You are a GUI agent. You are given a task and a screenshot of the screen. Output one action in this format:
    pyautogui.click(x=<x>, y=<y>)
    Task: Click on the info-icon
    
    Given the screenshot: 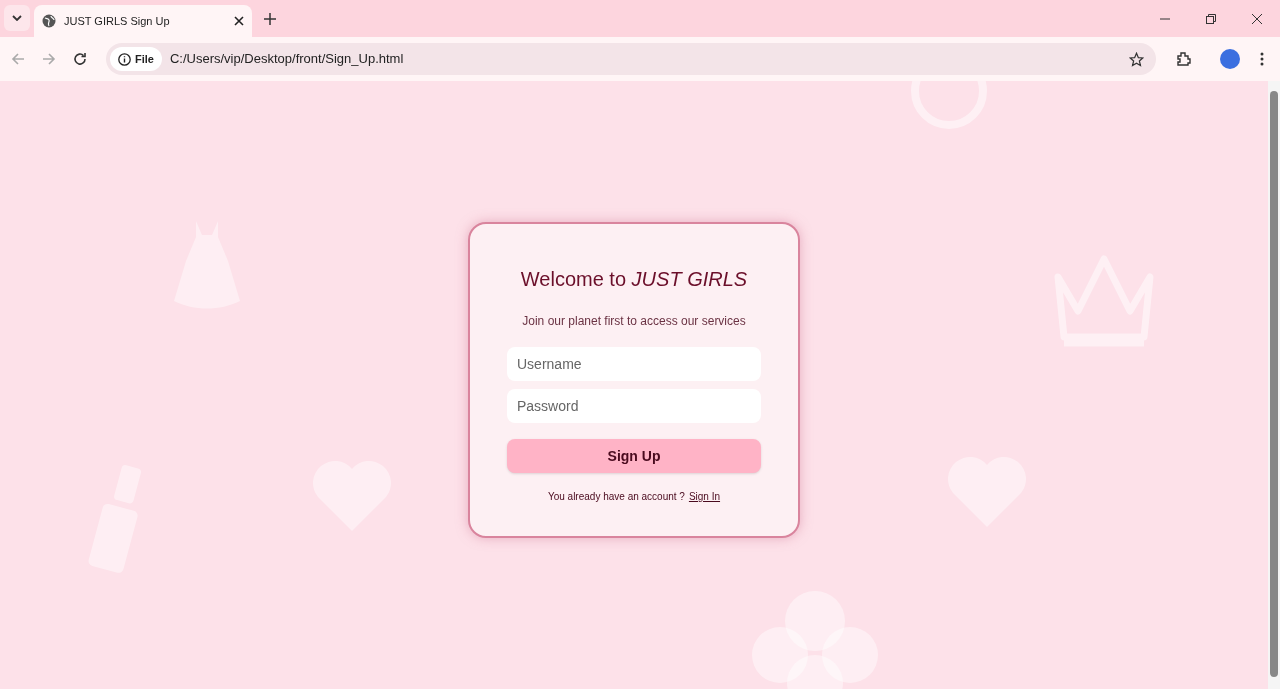 What is the action you would take?
    pyautogui.click(x=124, y=59)
    